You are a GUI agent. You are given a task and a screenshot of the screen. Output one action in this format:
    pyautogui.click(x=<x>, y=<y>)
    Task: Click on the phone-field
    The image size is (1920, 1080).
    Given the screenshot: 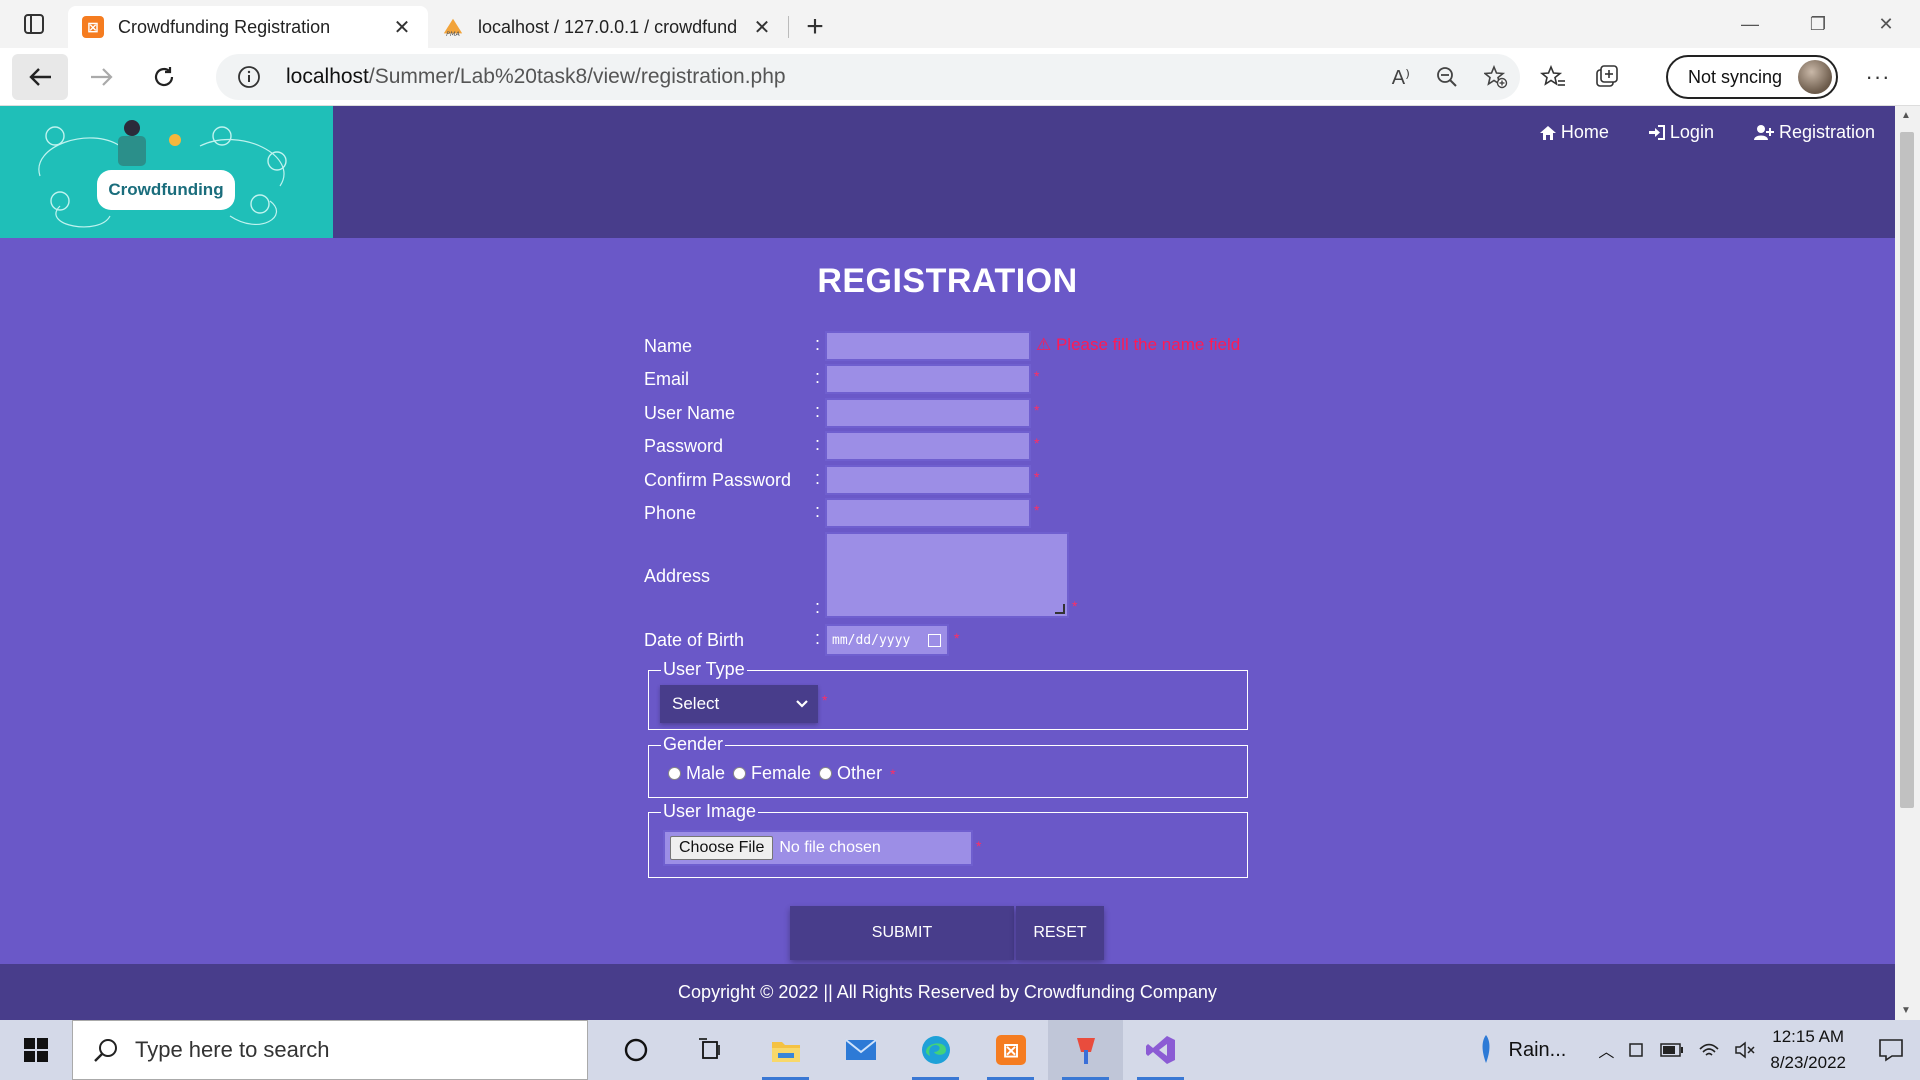 What is the action you would take?
    pyautogui.click(x=928, y=513)
    